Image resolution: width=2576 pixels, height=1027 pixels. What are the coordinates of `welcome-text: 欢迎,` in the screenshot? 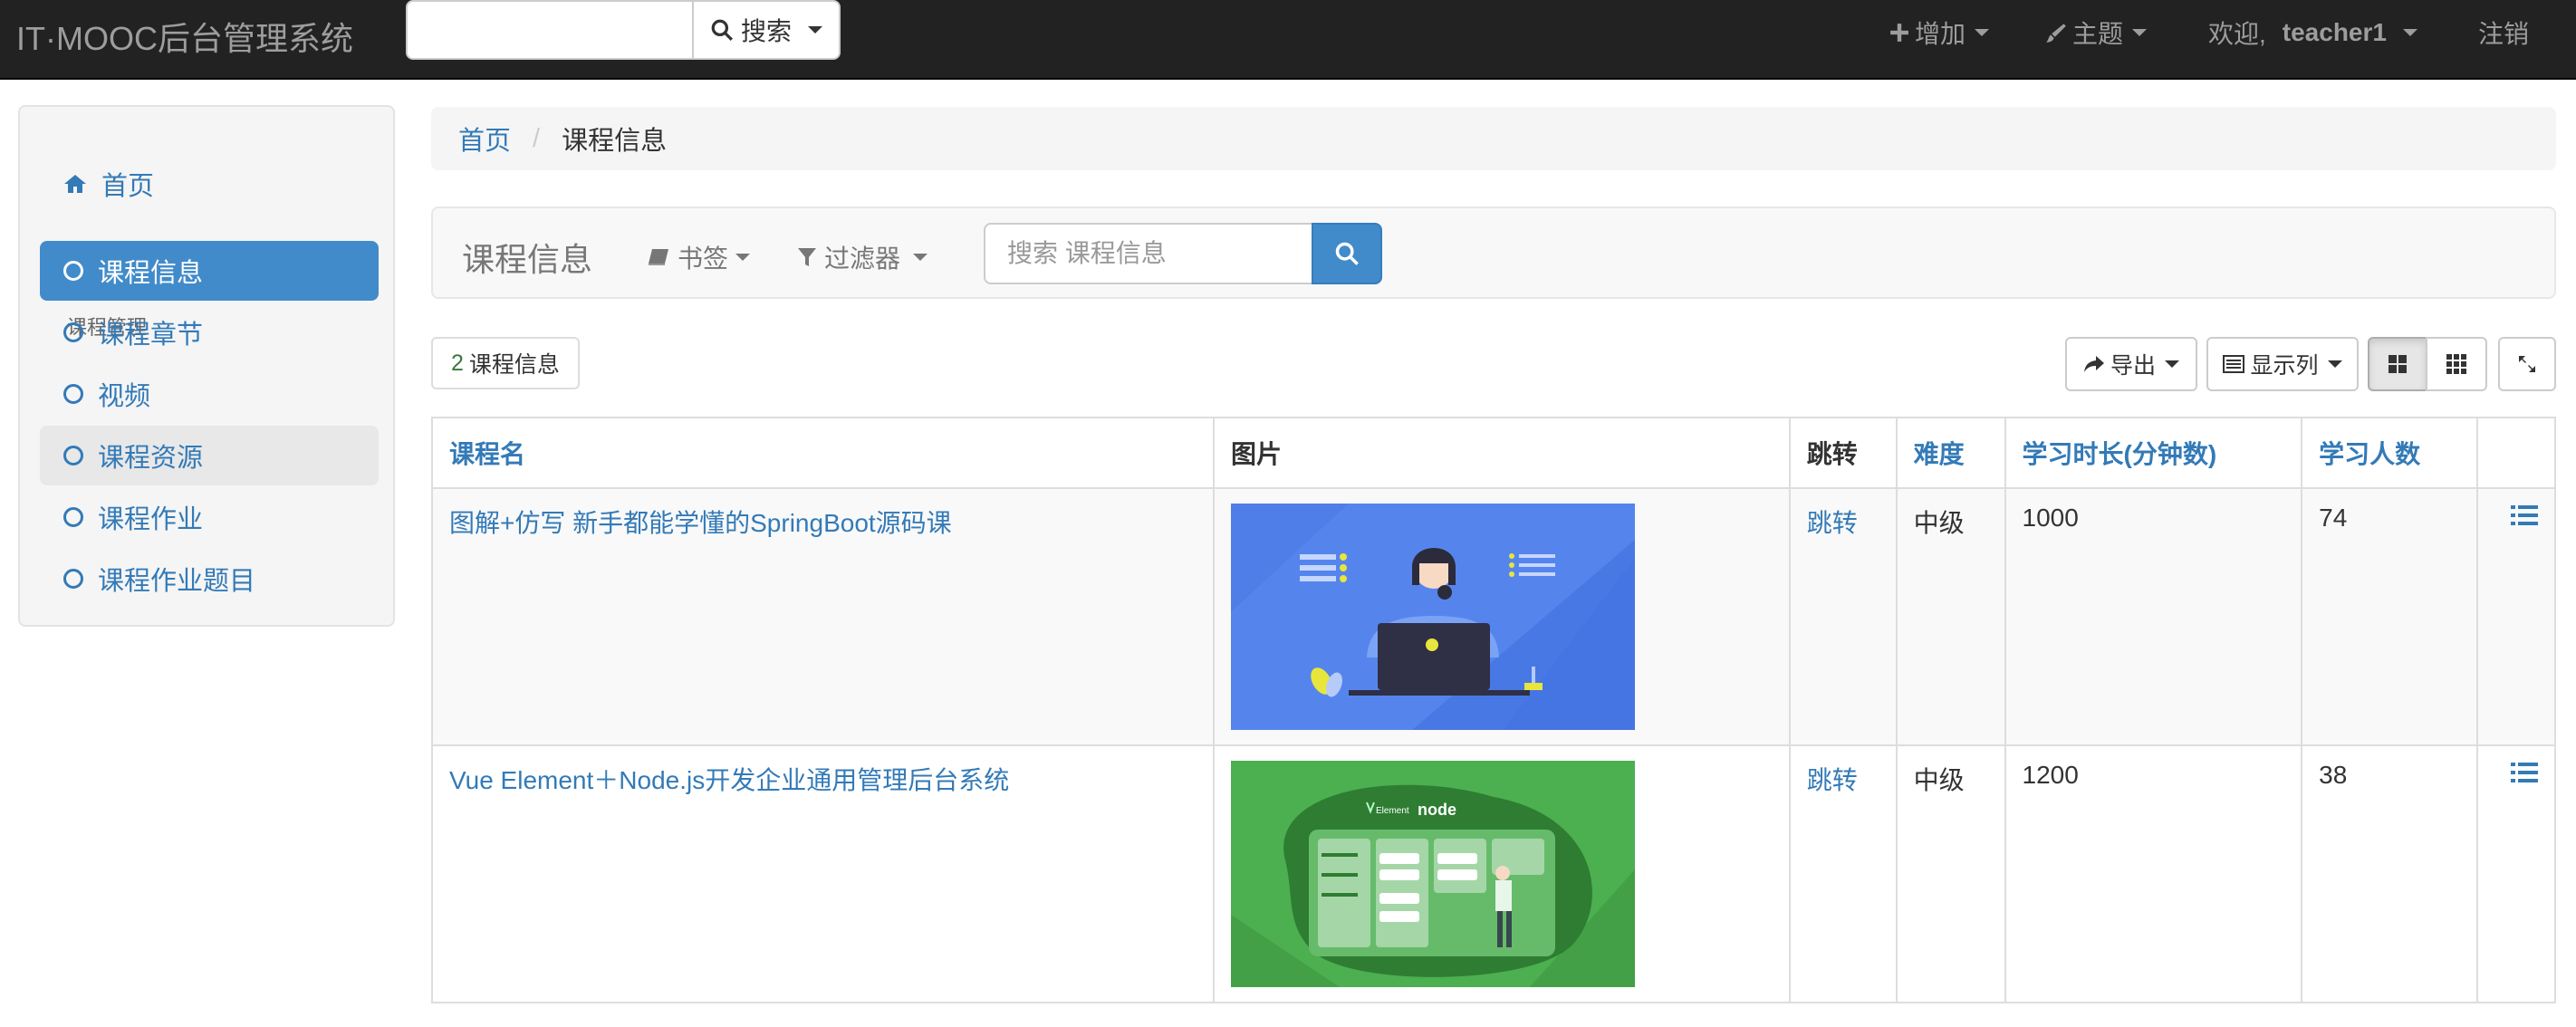 It's located at (2237, 34).